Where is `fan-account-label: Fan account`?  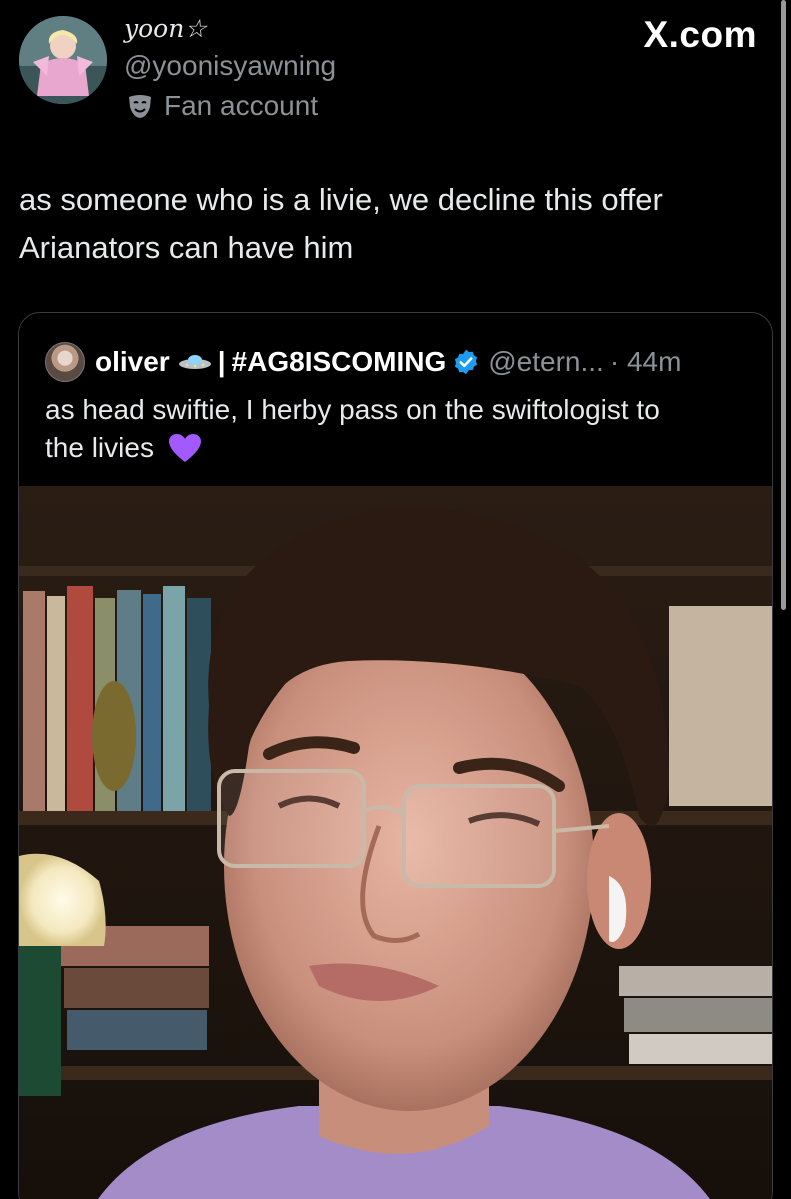
fan-account-label: Fan account is located at coordinates (222, 106).